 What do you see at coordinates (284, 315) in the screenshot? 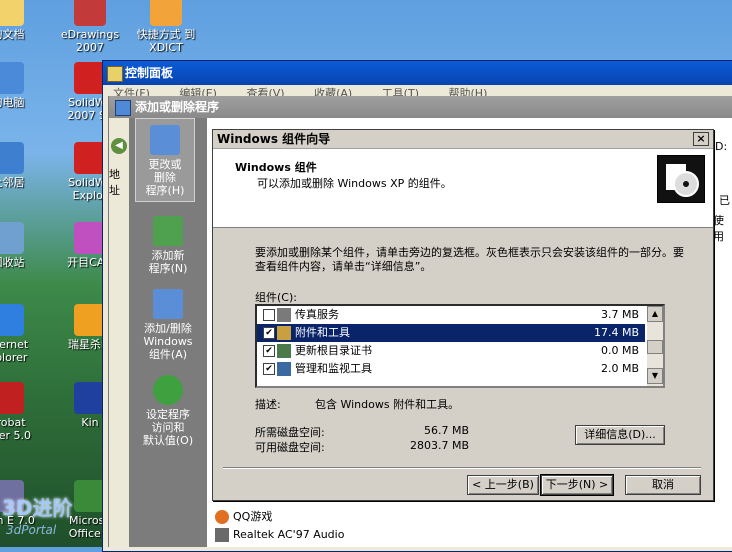
I see `fax-icon` at bounding box center [284, 315].